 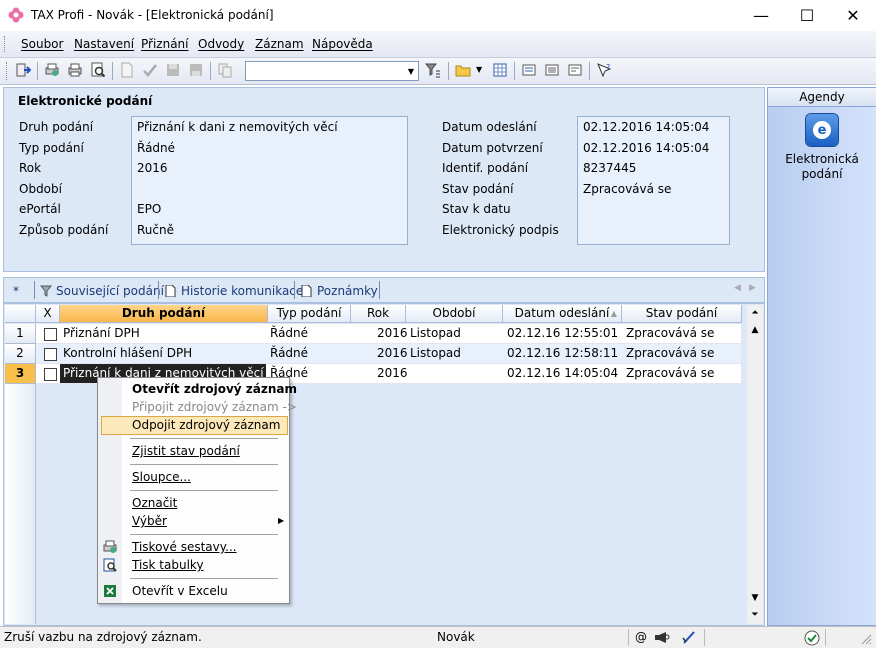 What do you see at coordinates (755, 598) in the screenshot?
I see `scroll-down-icon: ▼` at bounding box center [755, 598].